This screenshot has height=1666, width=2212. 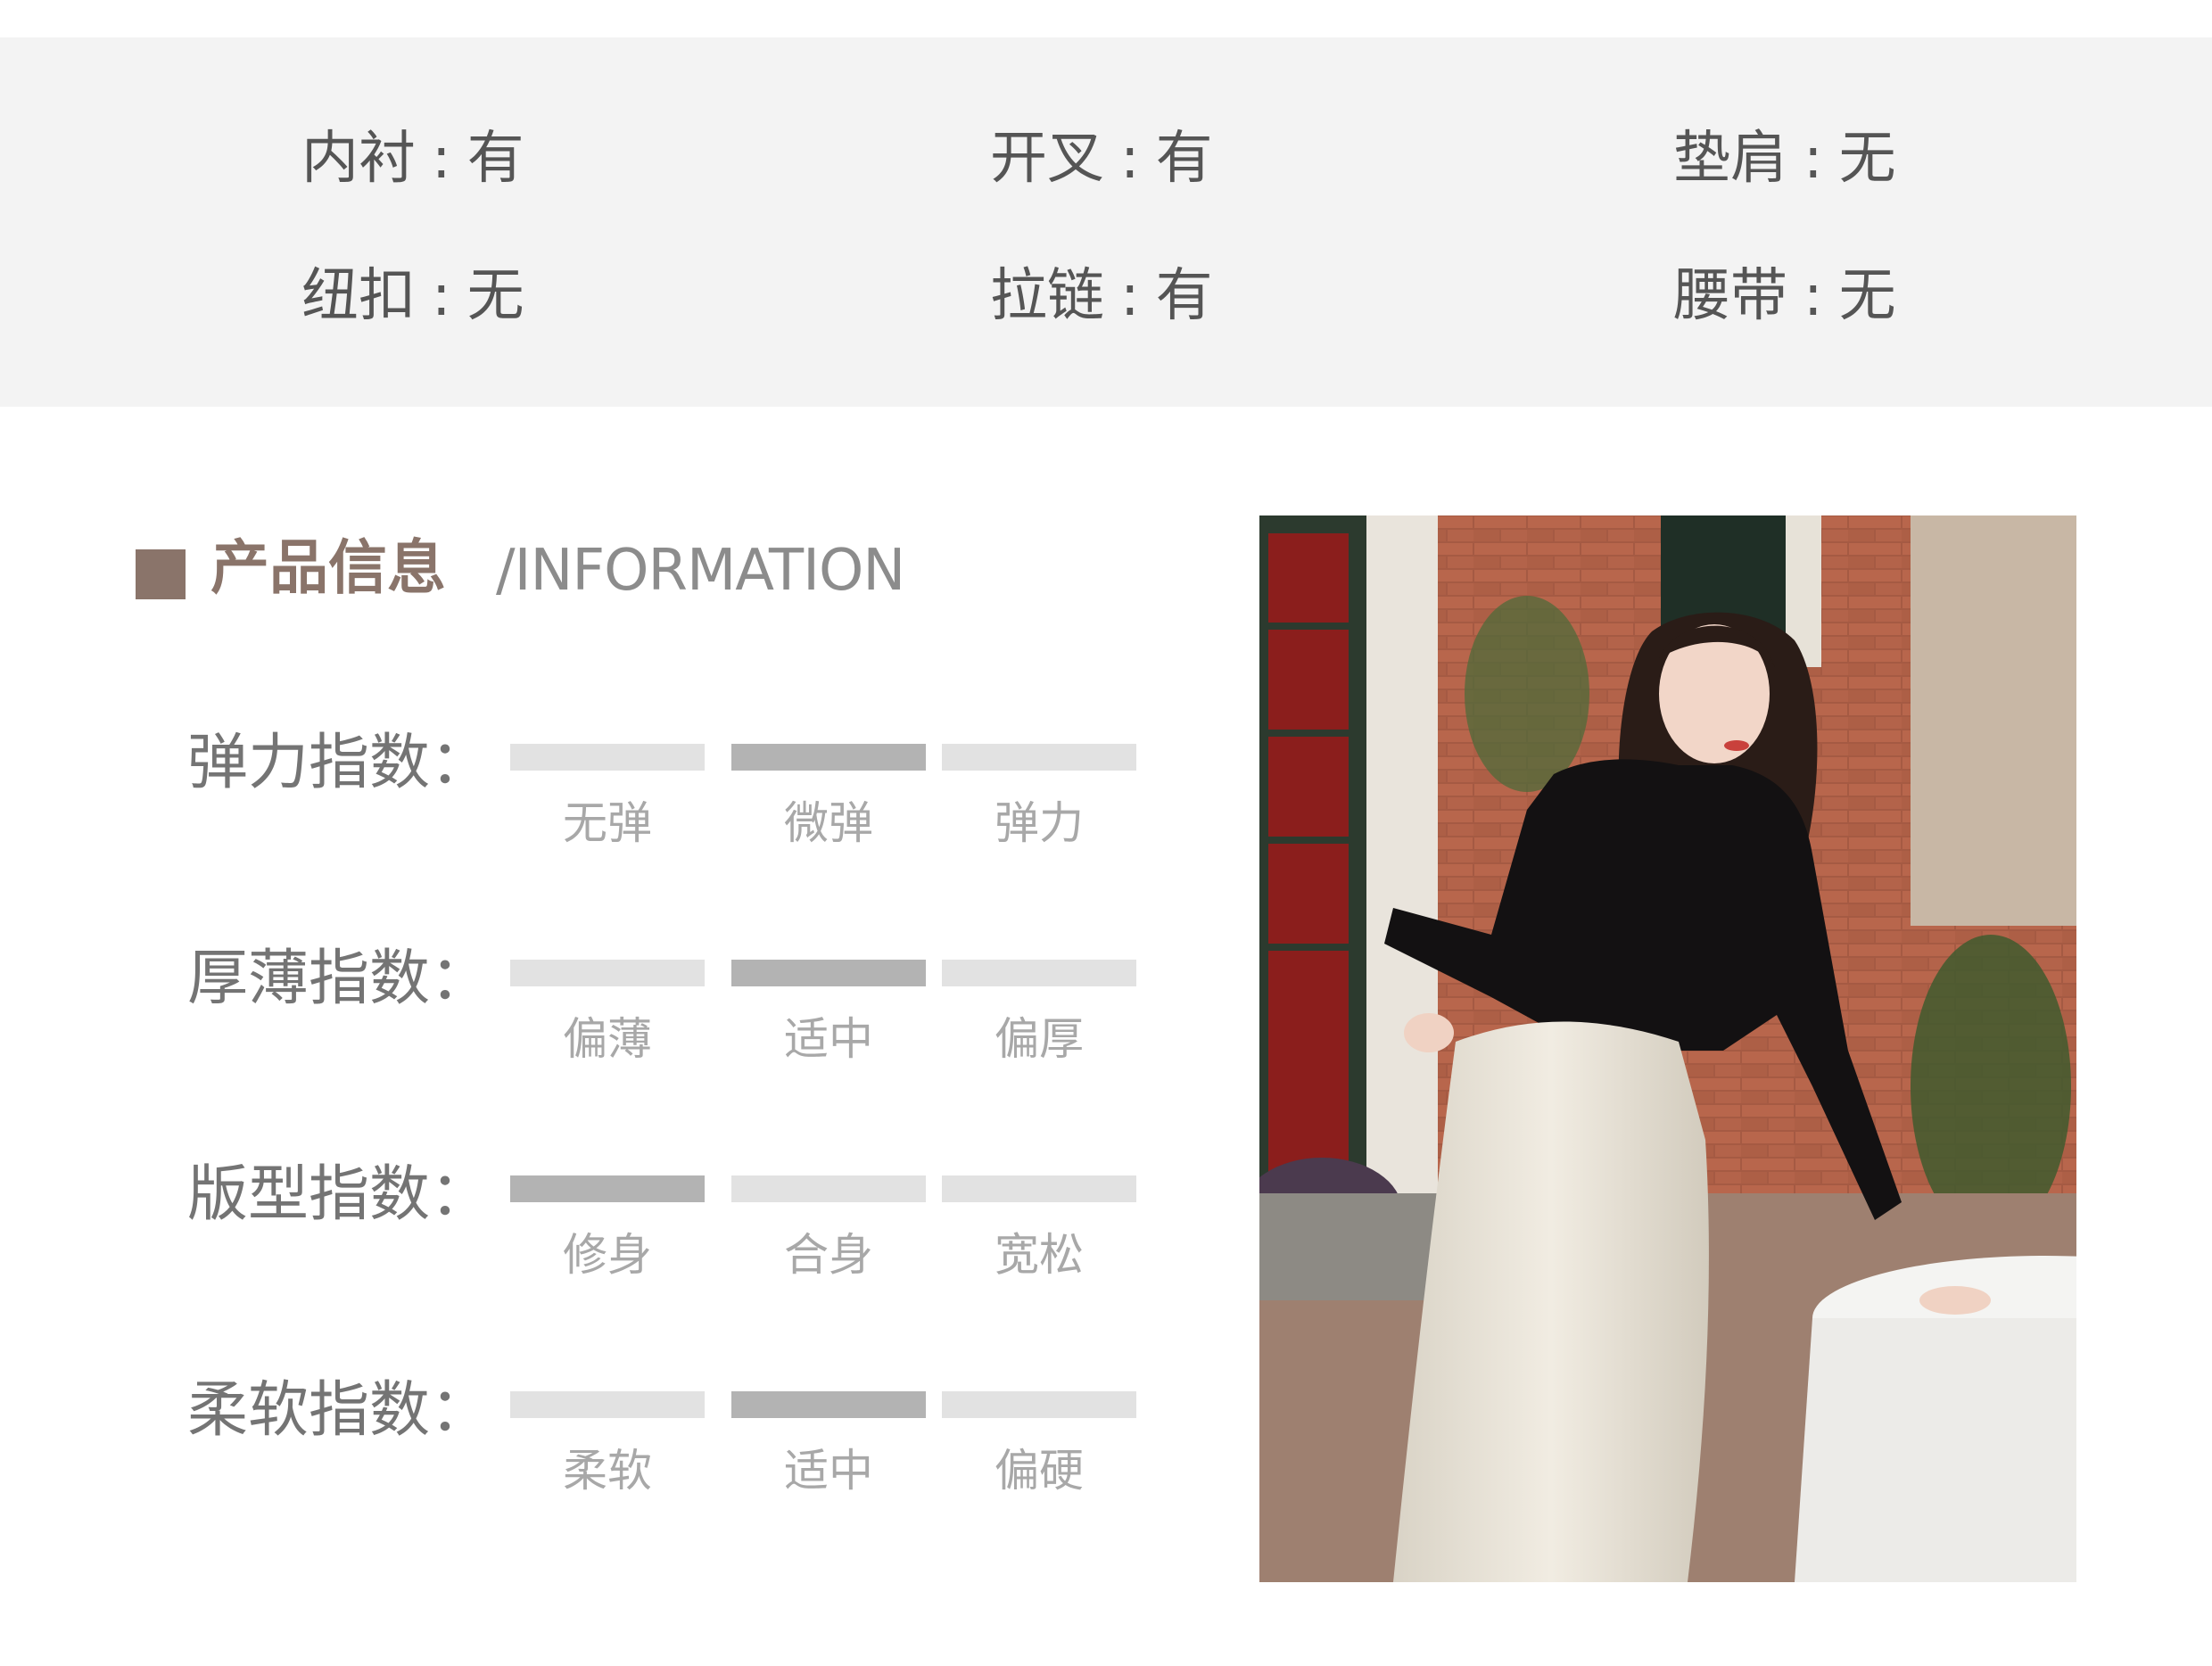 I want to click on index-option-label: 微弹, so click(x=829, y=823).